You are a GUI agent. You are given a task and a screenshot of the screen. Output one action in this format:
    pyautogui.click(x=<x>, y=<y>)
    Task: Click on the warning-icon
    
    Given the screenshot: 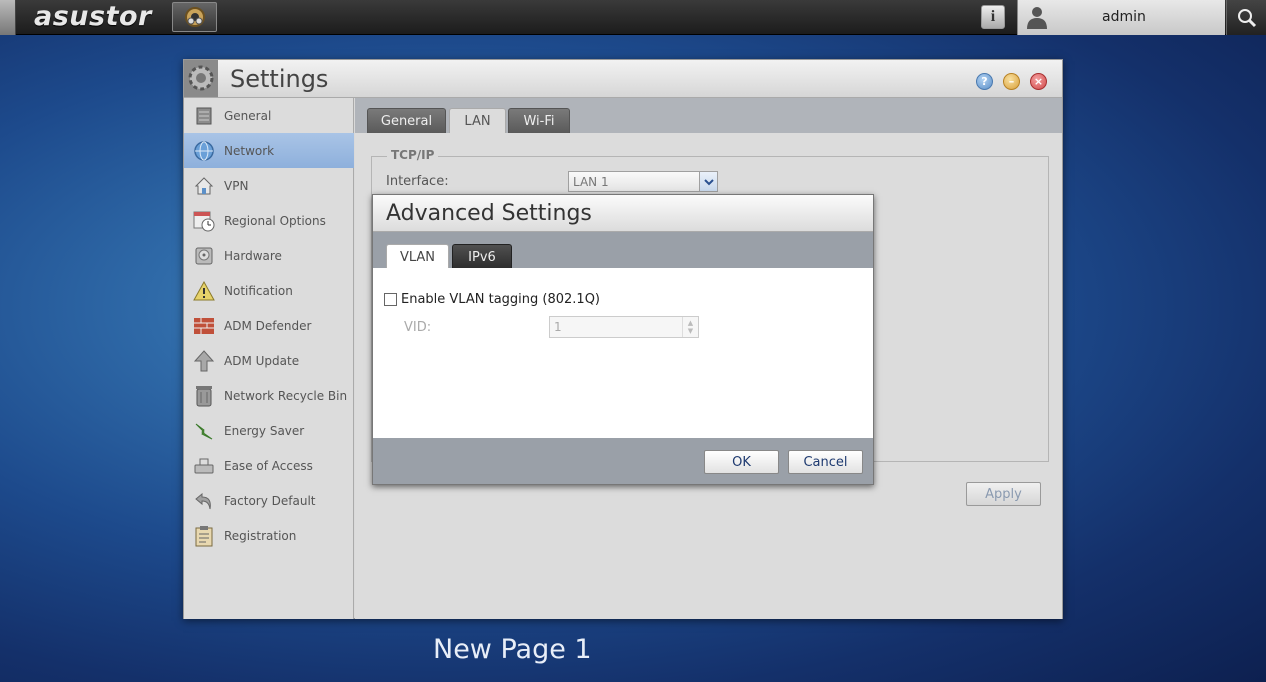 What is the action you would take?
    pyautogui.click(x=204, y=291)
    